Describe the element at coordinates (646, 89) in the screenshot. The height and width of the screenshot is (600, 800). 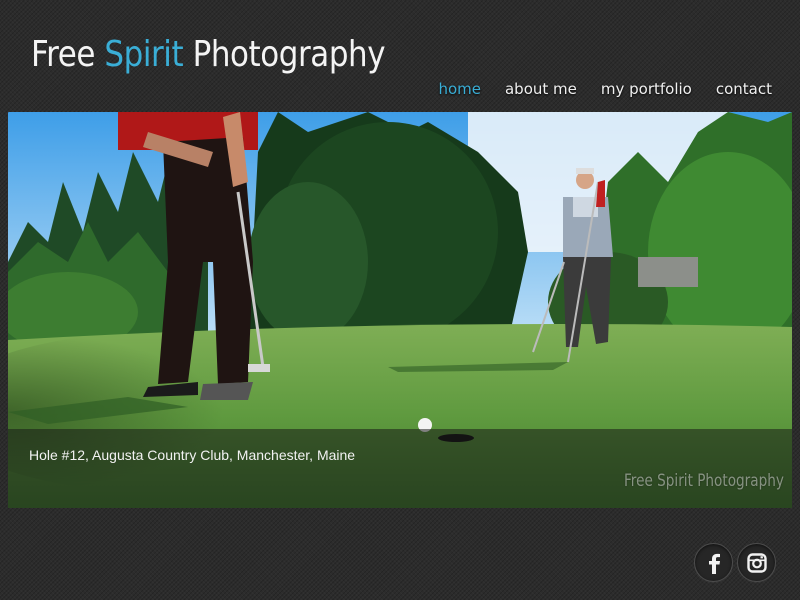
I see `nav-my-portfolio: my portfolio` at that location.